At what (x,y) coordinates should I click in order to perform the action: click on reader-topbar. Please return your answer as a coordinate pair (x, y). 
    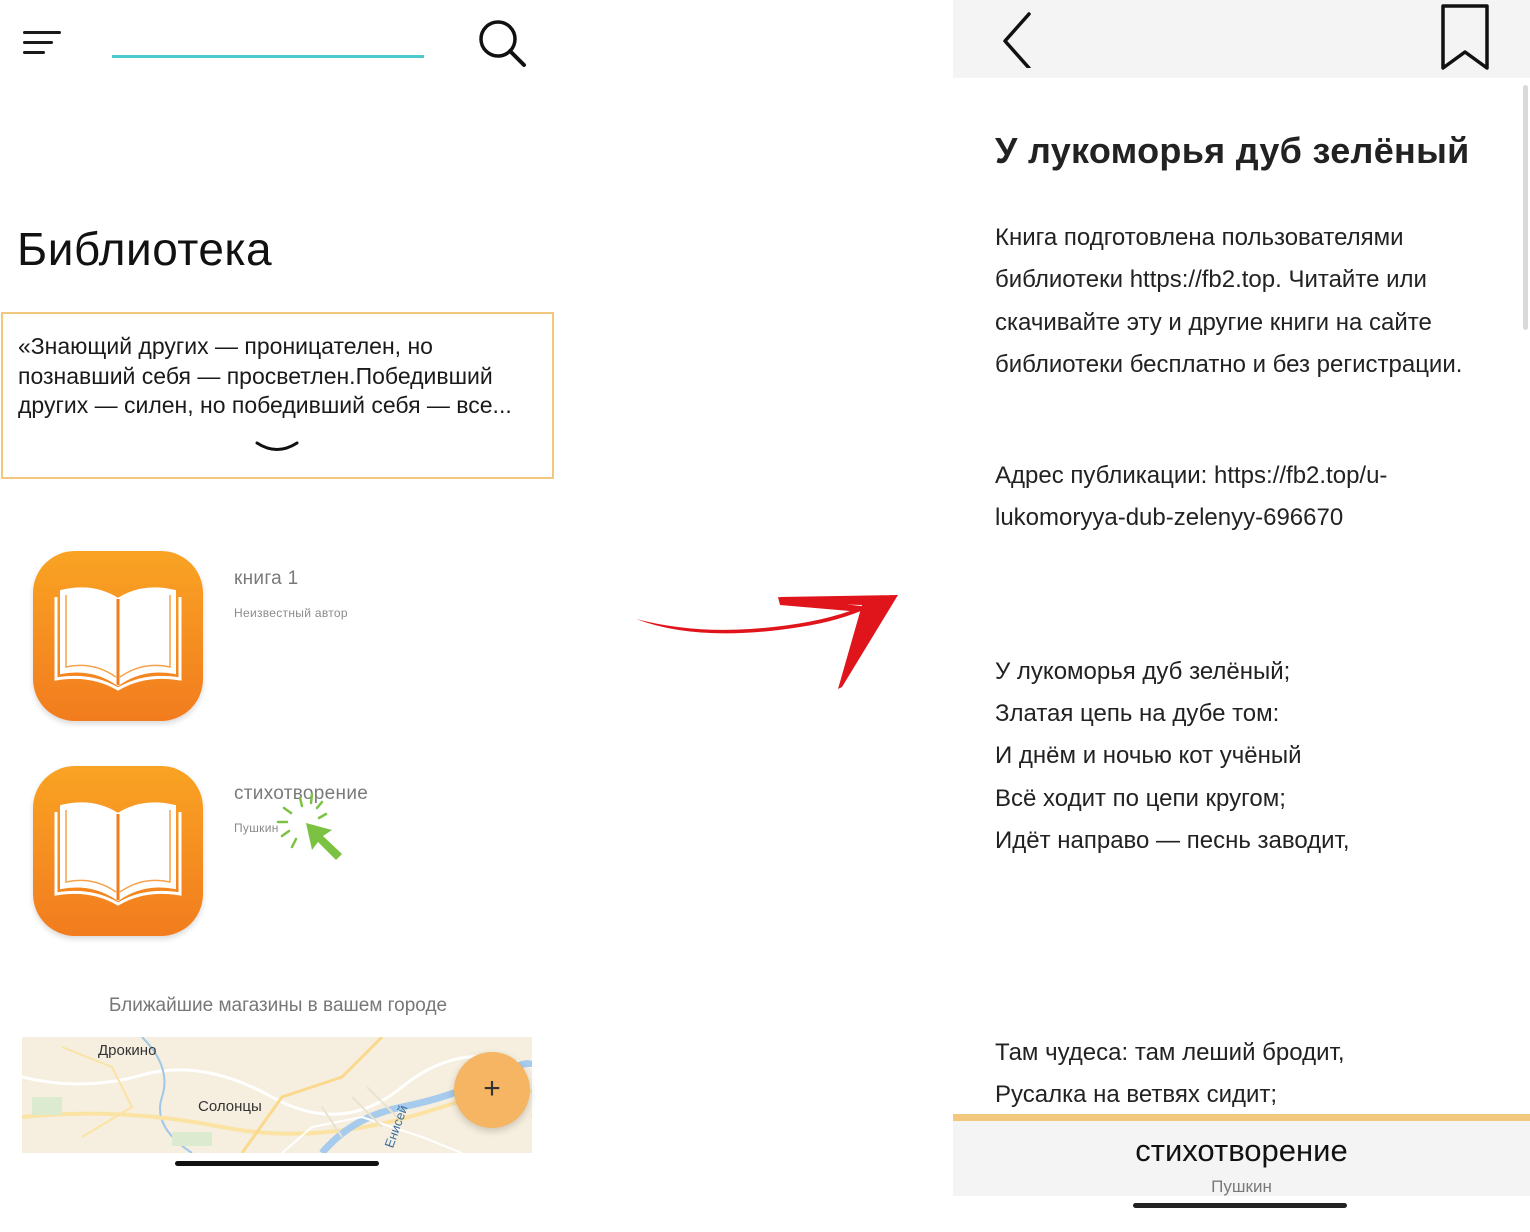
    Looking at the image, I should click on (1241, 39).